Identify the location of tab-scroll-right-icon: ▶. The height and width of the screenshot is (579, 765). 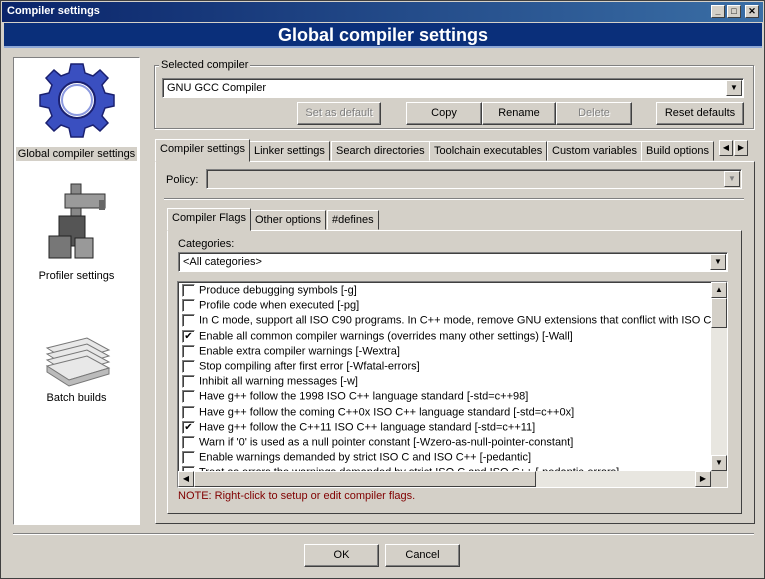
(741, 148).